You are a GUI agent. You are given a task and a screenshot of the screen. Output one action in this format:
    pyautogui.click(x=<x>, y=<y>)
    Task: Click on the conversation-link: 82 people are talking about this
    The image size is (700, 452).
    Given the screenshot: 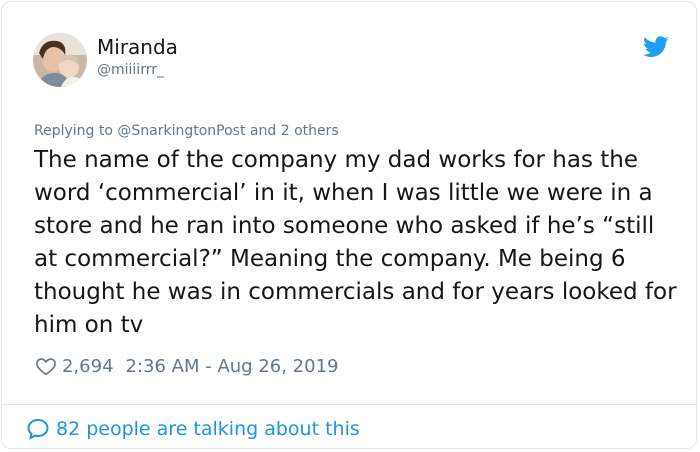 What is the action you would take?
    pyautogui.click(x=193, y=429)
    